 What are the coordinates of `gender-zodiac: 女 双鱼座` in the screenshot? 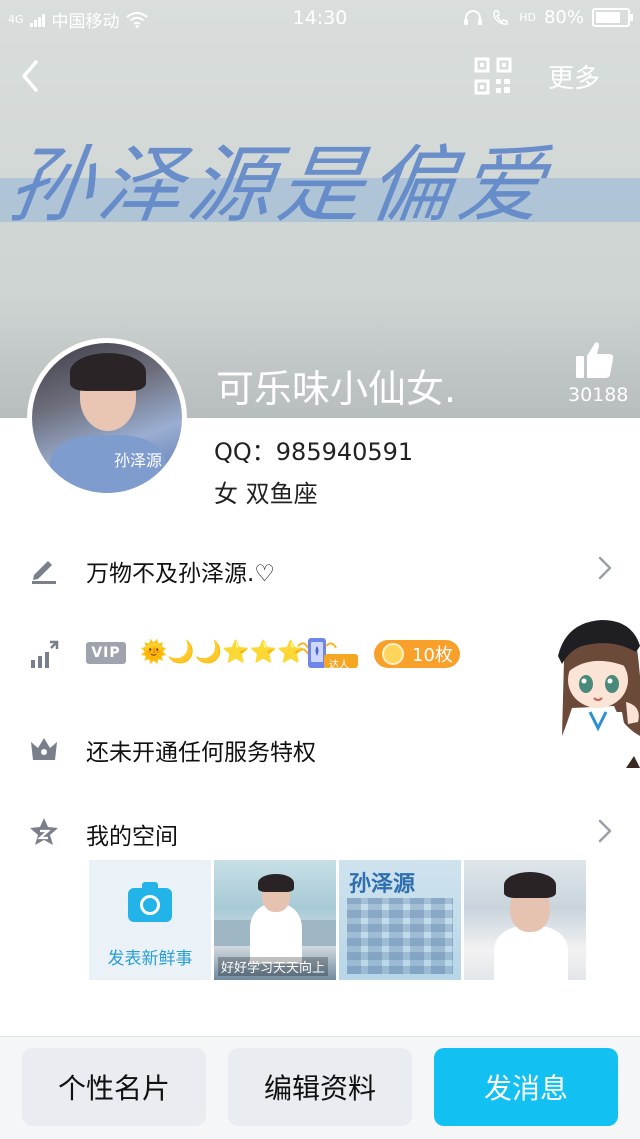 It's located at (266, 494).